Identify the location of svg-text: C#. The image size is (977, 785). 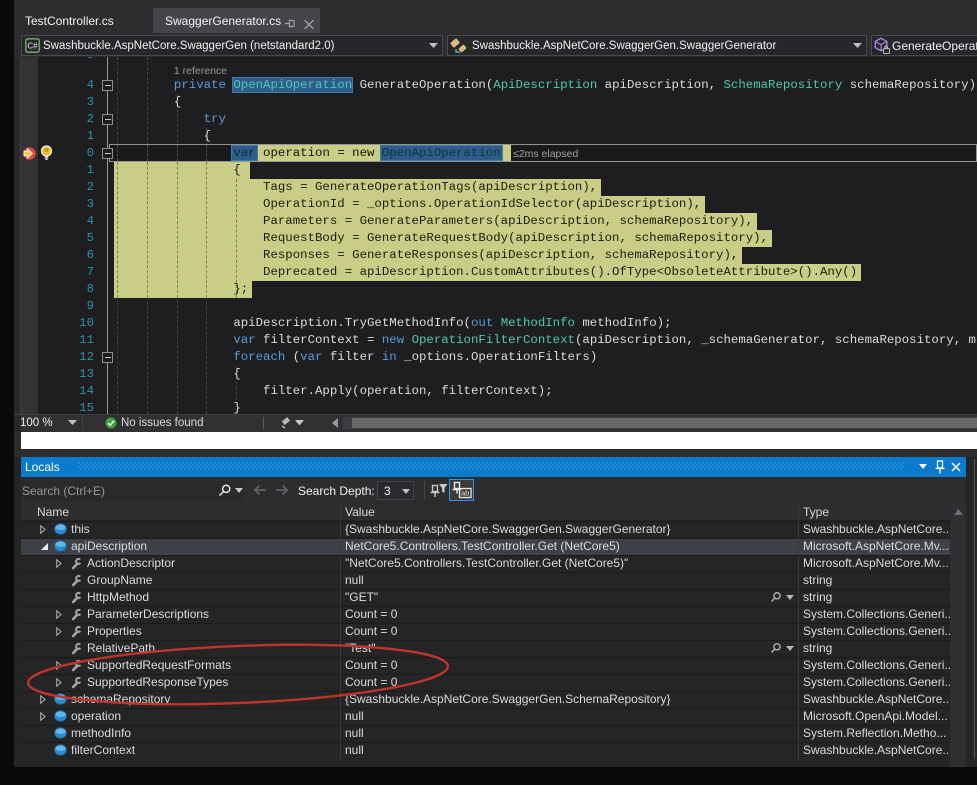
(32, 46).